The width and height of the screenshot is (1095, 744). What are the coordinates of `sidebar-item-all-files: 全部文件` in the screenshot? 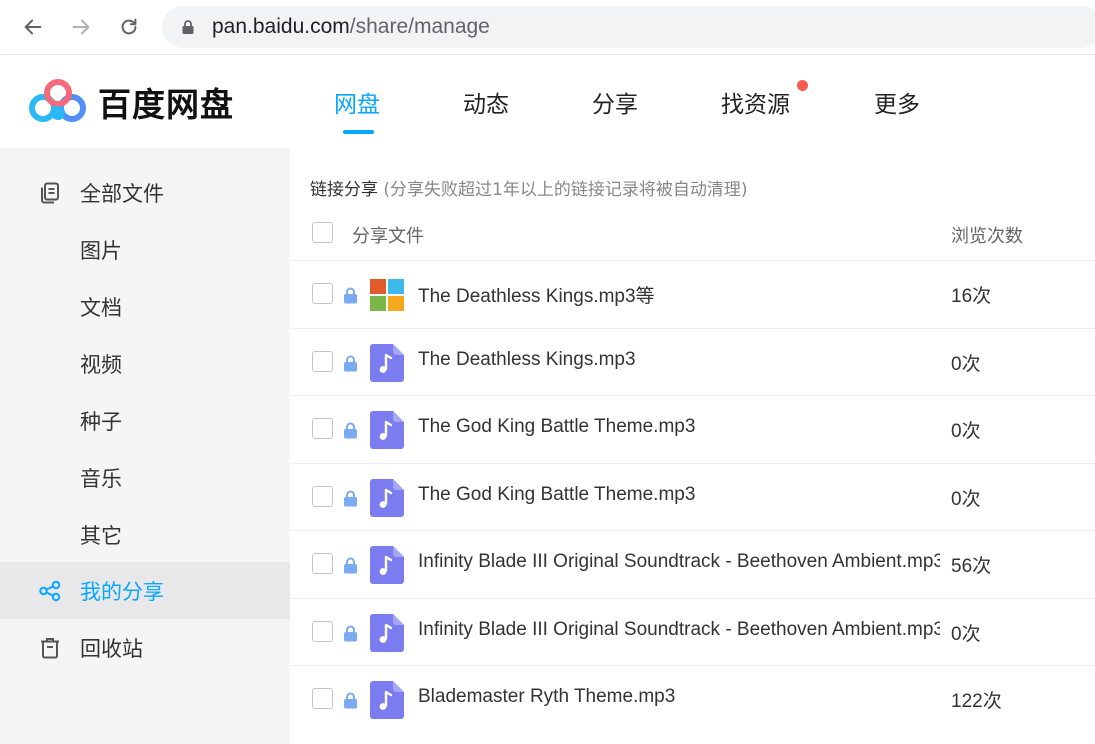 It's located at (145, 192).